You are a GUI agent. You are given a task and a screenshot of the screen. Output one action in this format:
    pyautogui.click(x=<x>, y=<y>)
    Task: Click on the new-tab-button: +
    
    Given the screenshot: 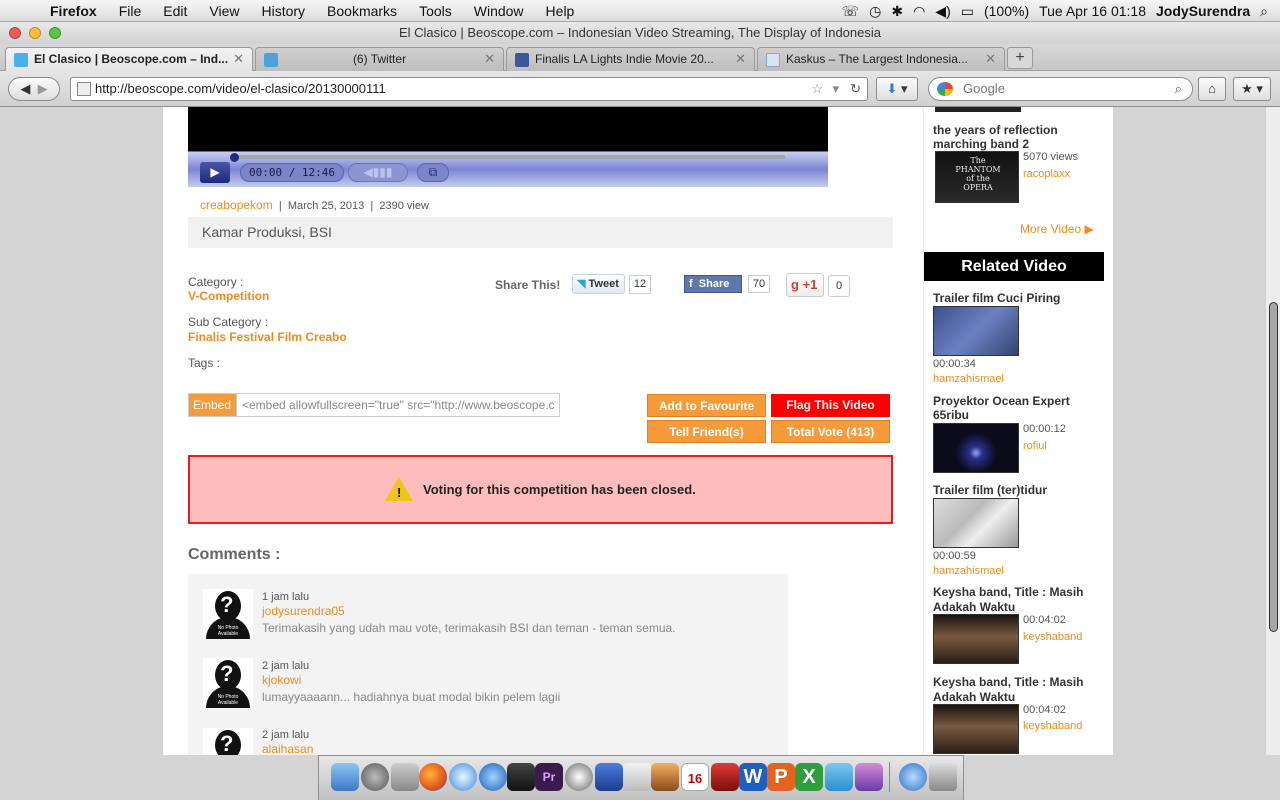 What is the action you would take?
    pyautogui.click(x=1020, y=58)
    